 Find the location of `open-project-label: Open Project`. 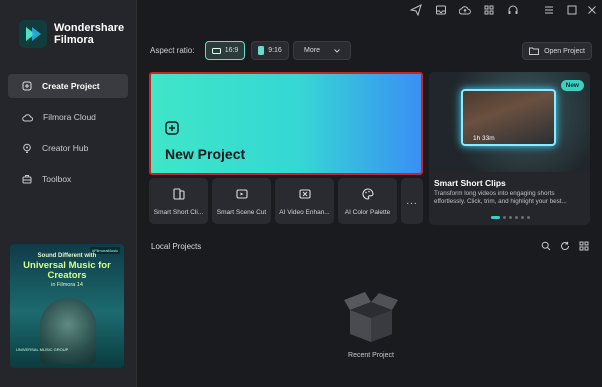

open-project-label: Open Project is located at coordinates (564, 51).